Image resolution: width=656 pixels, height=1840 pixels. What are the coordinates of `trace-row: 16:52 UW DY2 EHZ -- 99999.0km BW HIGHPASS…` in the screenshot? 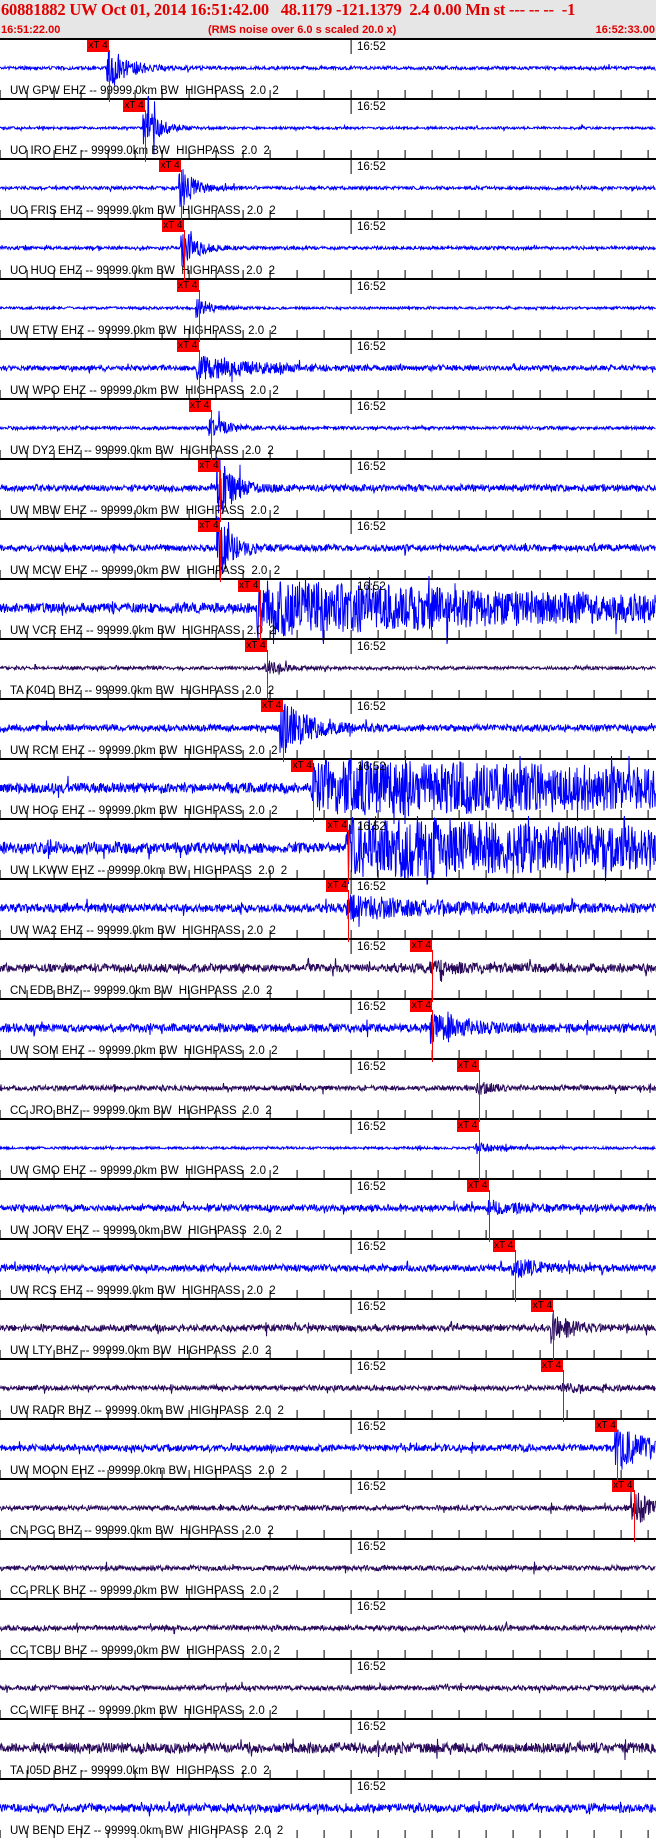 It's located at (328, 430).